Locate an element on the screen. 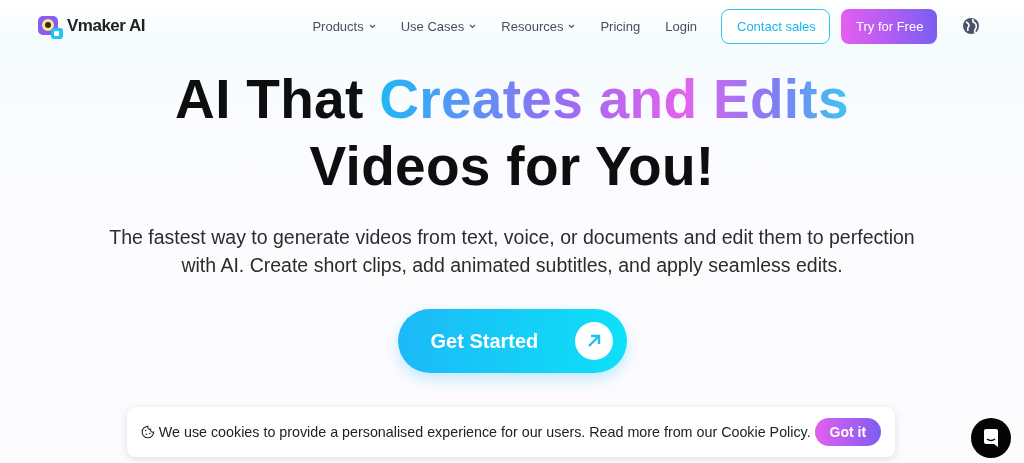  nav-link: Use Cases is located at coordinates (438, 26).